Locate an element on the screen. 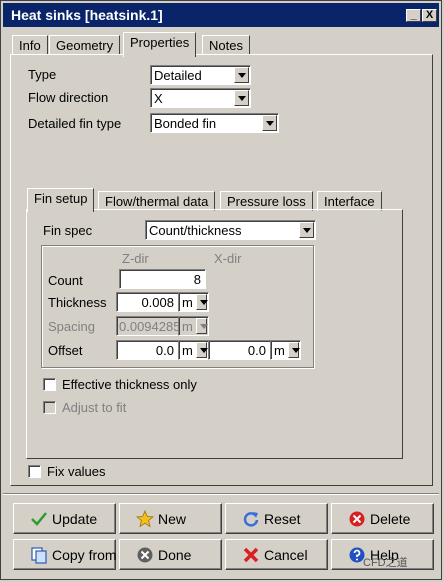 The width and height of the screenshot is (444, 582). spacing-unit-value: m is located at coordinates (187, 326).